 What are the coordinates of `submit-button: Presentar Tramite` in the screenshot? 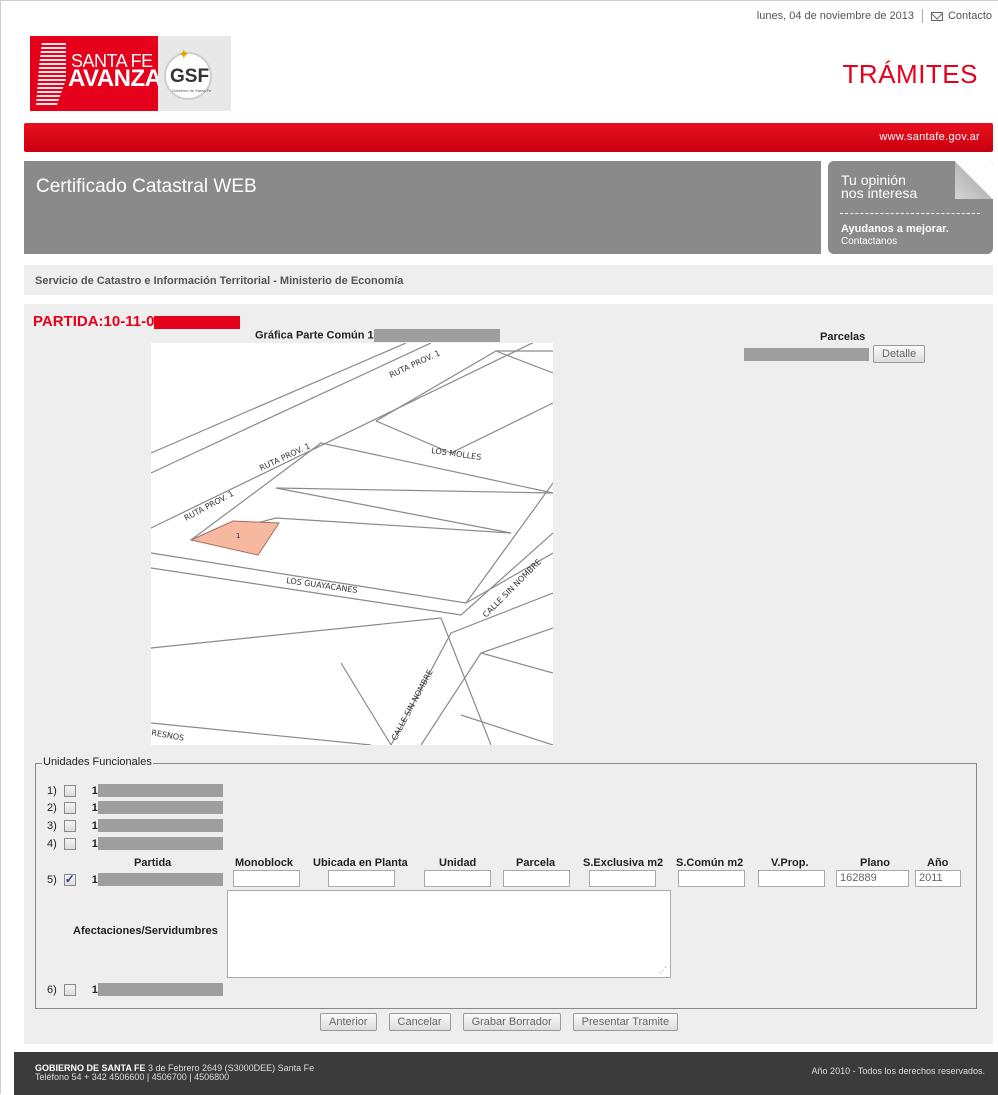 It's located at (625, 1022).